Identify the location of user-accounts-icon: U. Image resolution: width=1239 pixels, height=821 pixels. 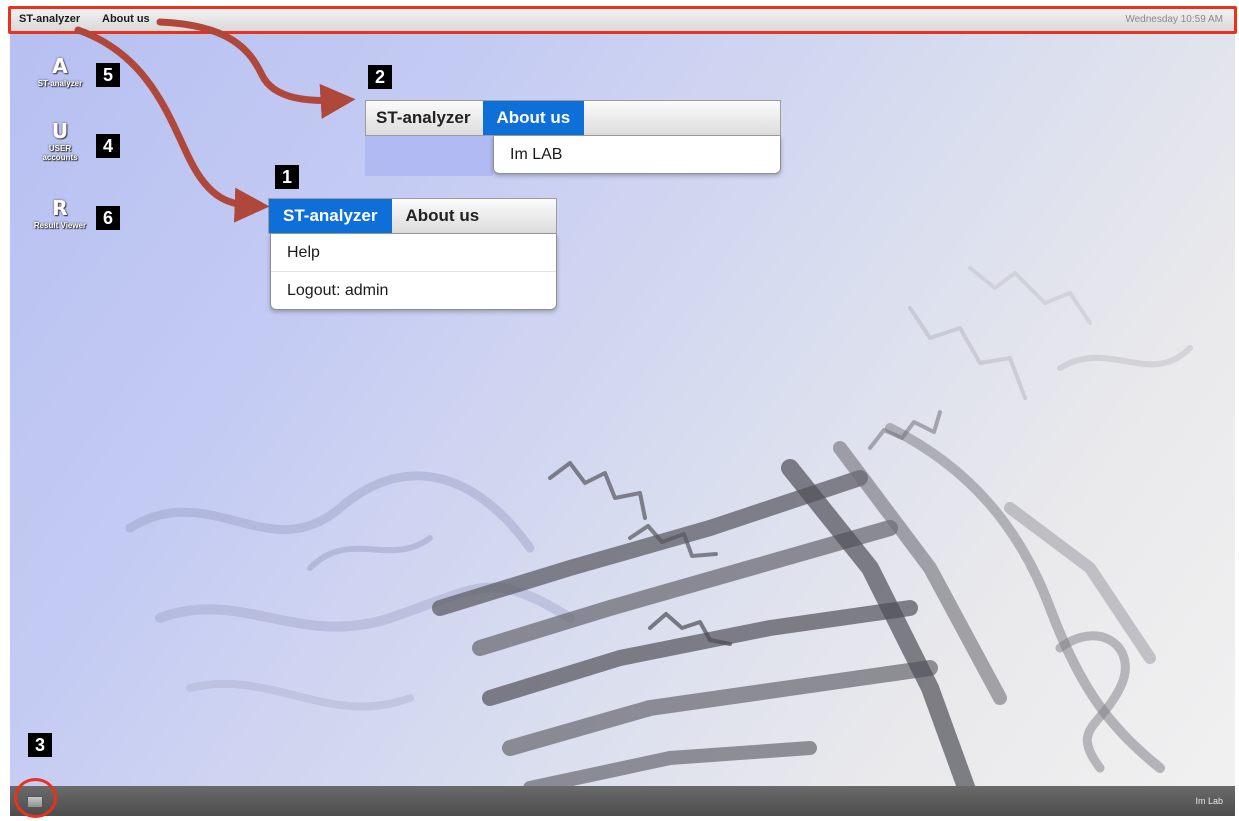
(60, 131).